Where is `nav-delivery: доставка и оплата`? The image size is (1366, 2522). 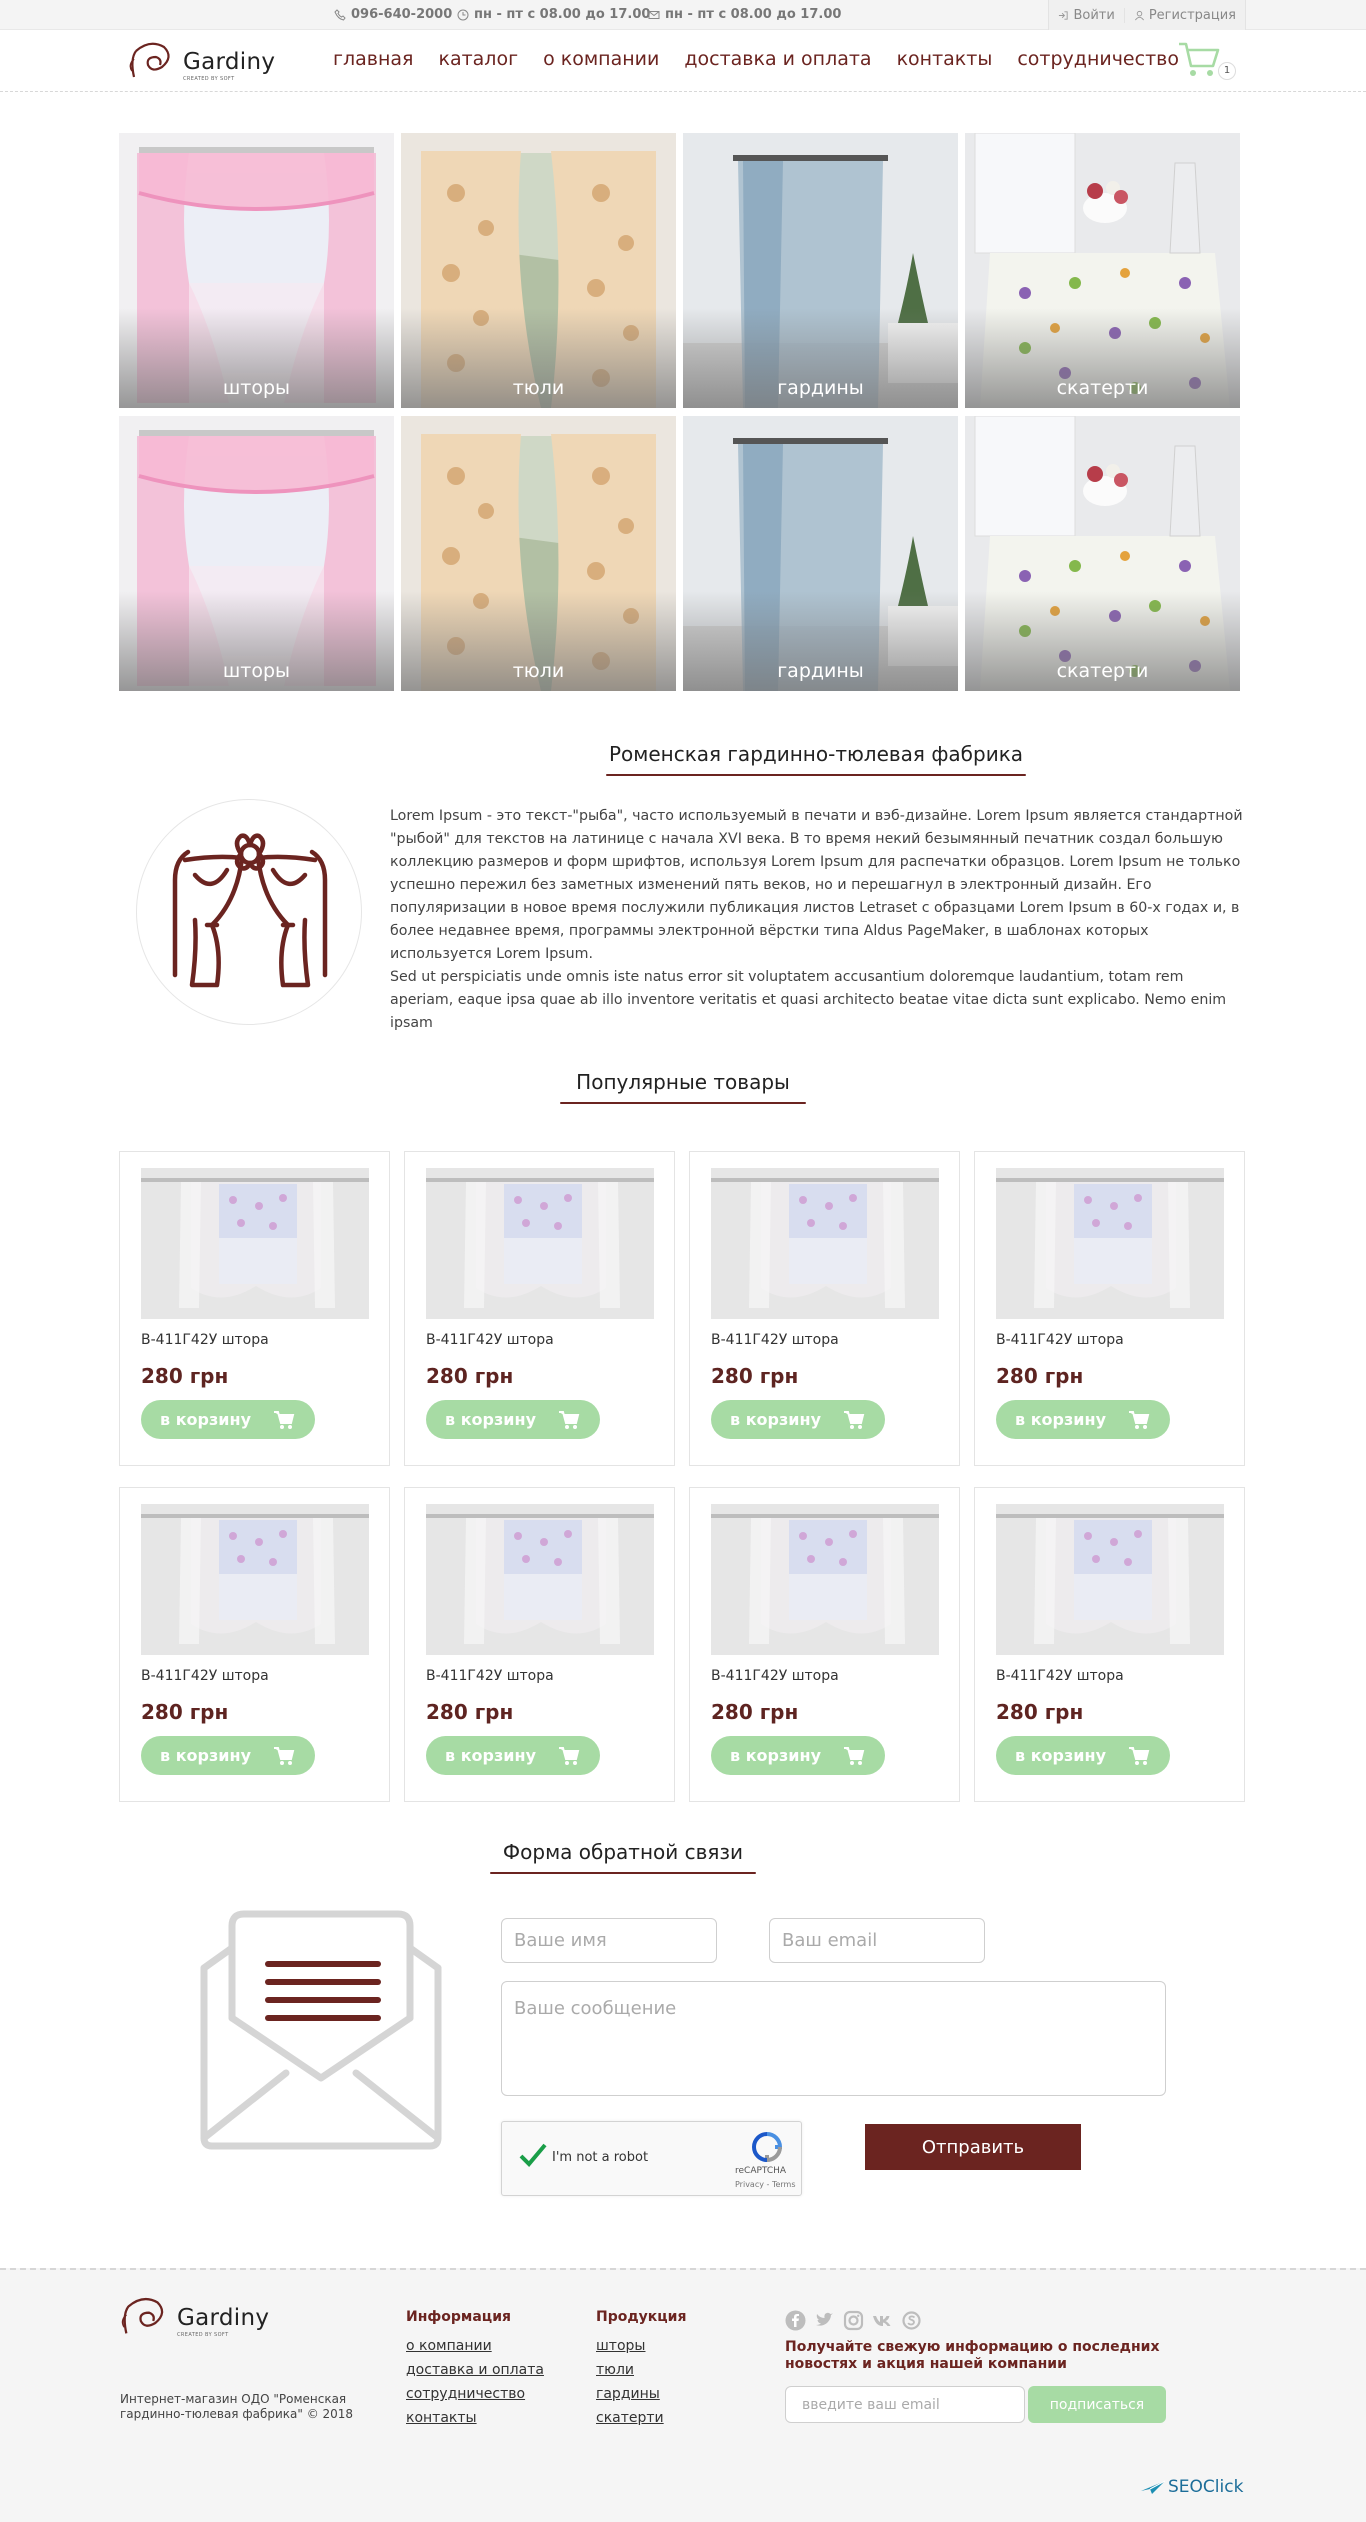 nav-delivery: доставка и оплата is located at coordinates (777, 59).